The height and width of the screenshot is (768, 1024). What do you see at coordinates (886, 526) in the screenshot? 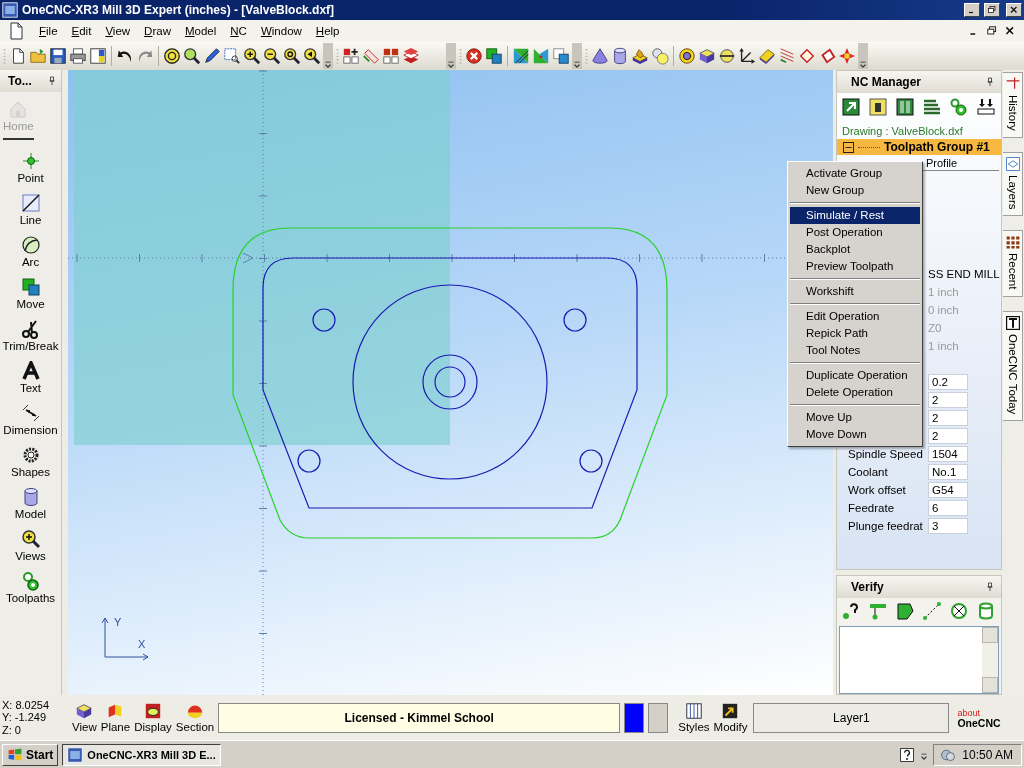
I see `property-label: Plunge feedrat` at bounding box center [886, 526].